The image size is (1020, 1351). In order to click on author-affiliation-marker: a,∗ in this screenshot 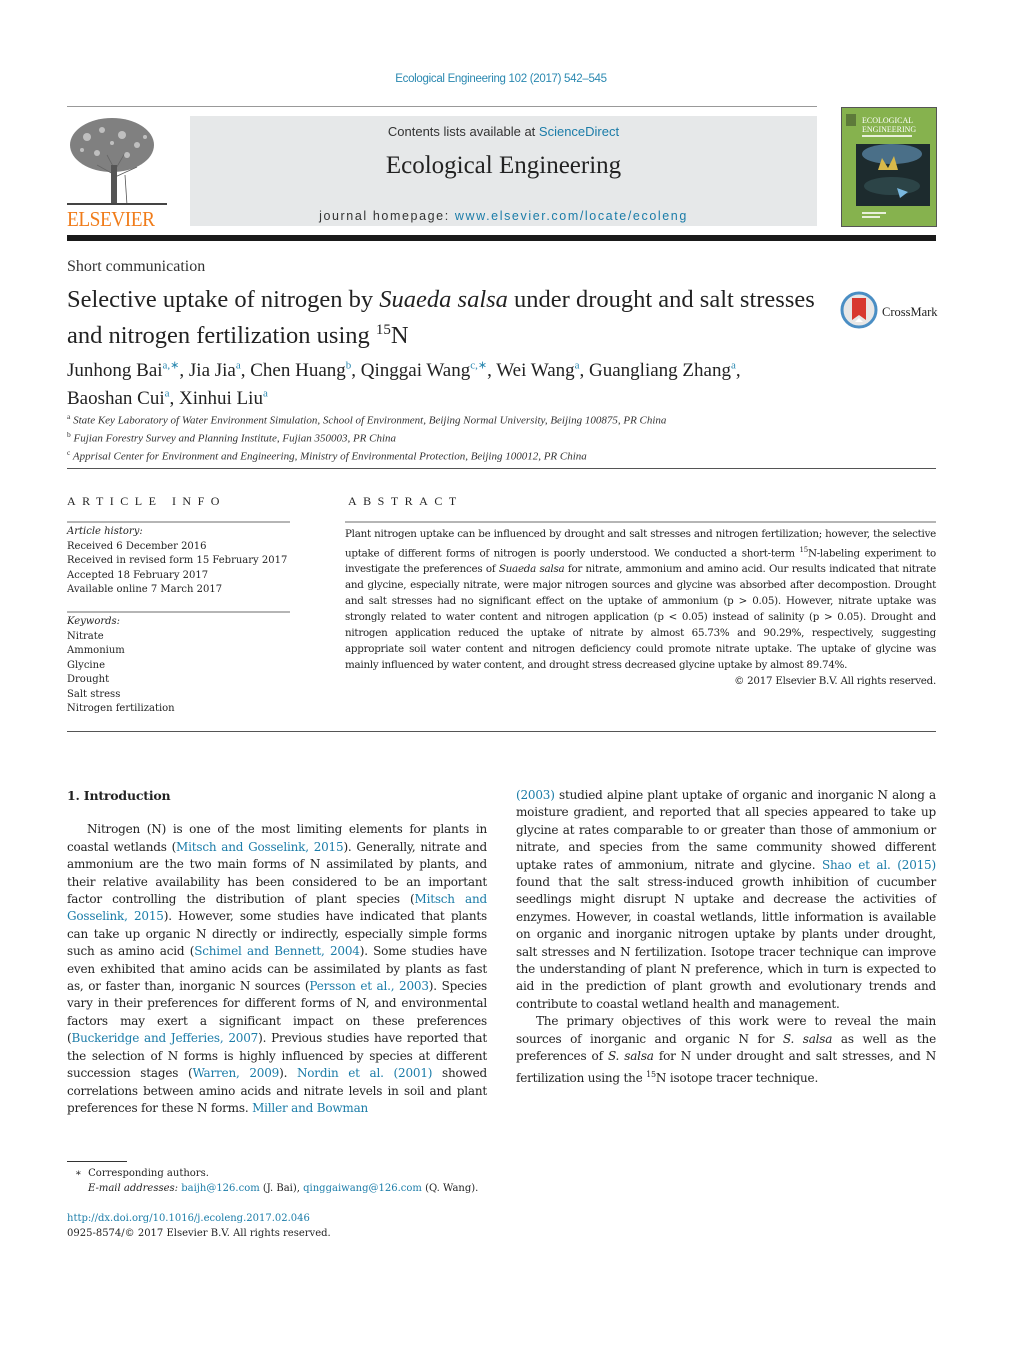, I will do `click(171, 366)`.